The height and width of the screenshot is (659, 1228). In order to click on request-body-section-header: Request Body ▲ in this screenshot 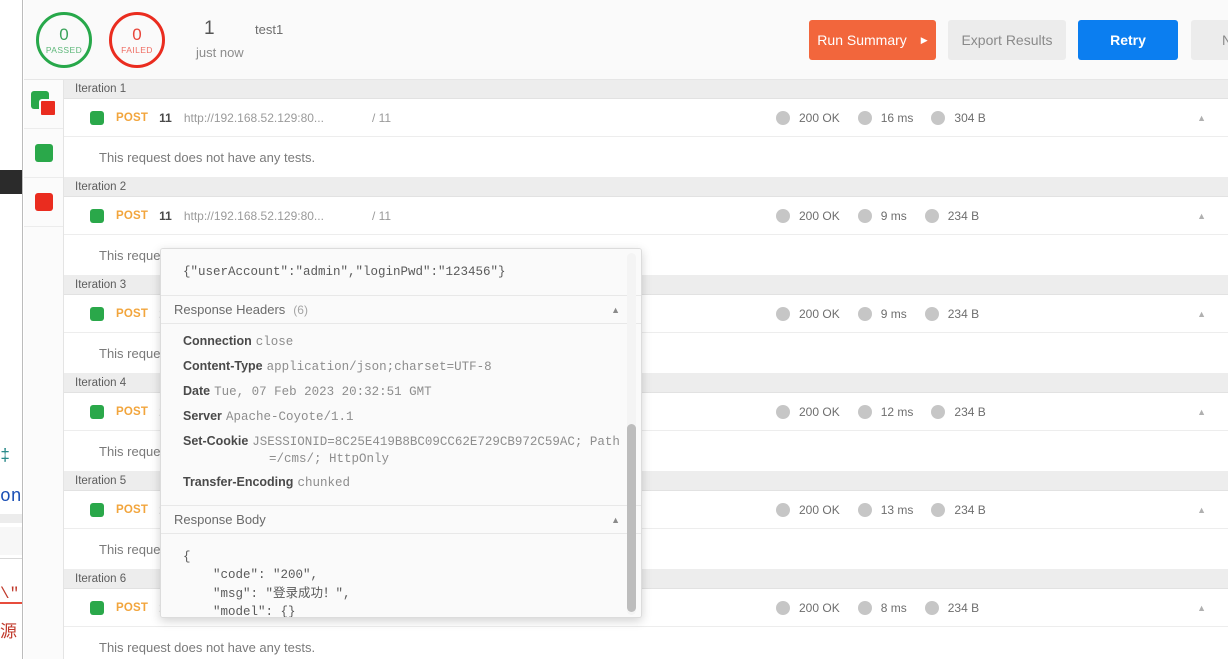, I will do `click(401, 248)`.